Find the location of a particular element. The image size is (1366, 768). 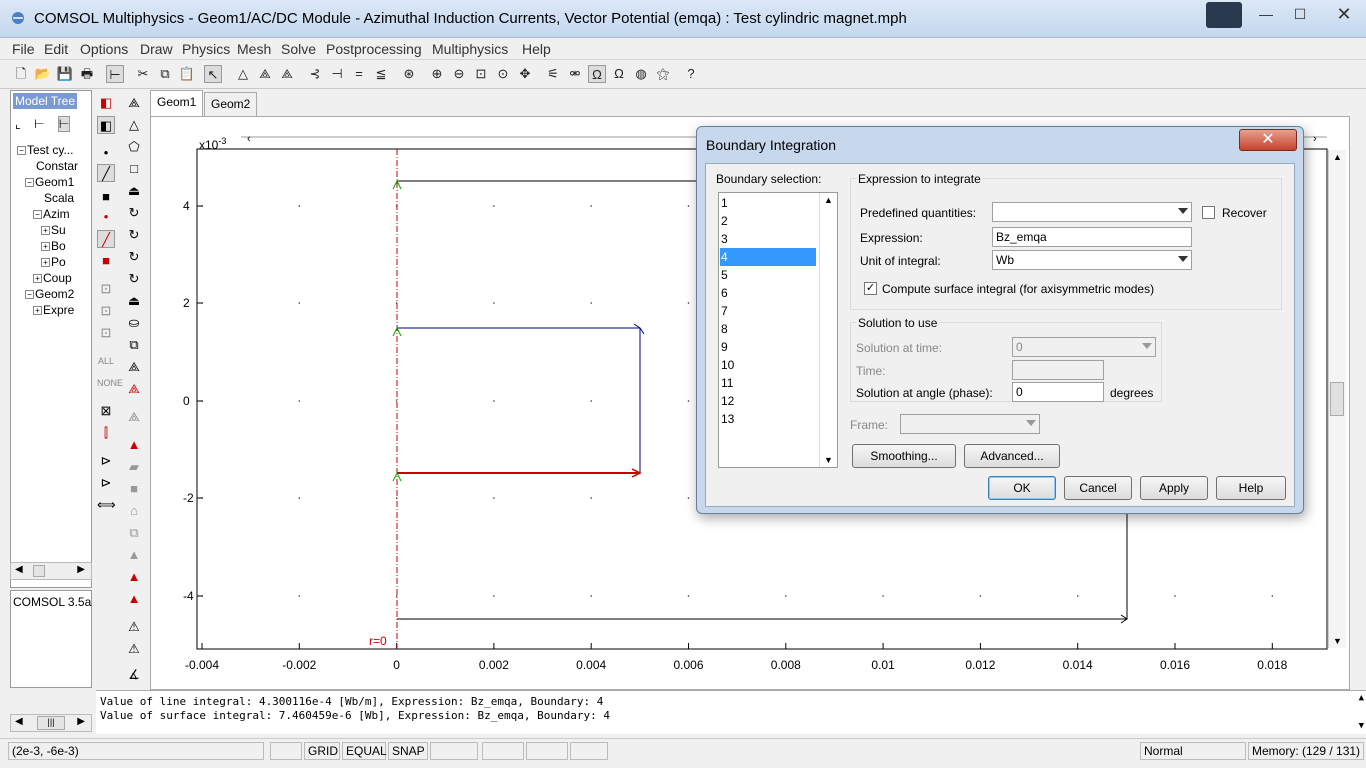

help-button: Help is located at coordinates (1251, 488).